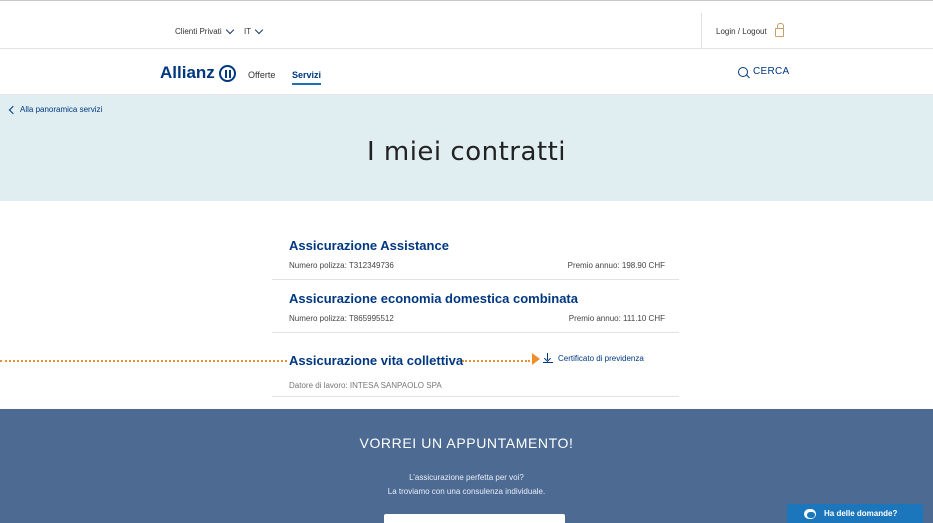 Image resolution: width=933 pixels, height=523 pixels. Describe the element at coordinates (616, 265) in the screenshot. I see `annual-premium: Premio annuo: 198.90 CHF` at that location.